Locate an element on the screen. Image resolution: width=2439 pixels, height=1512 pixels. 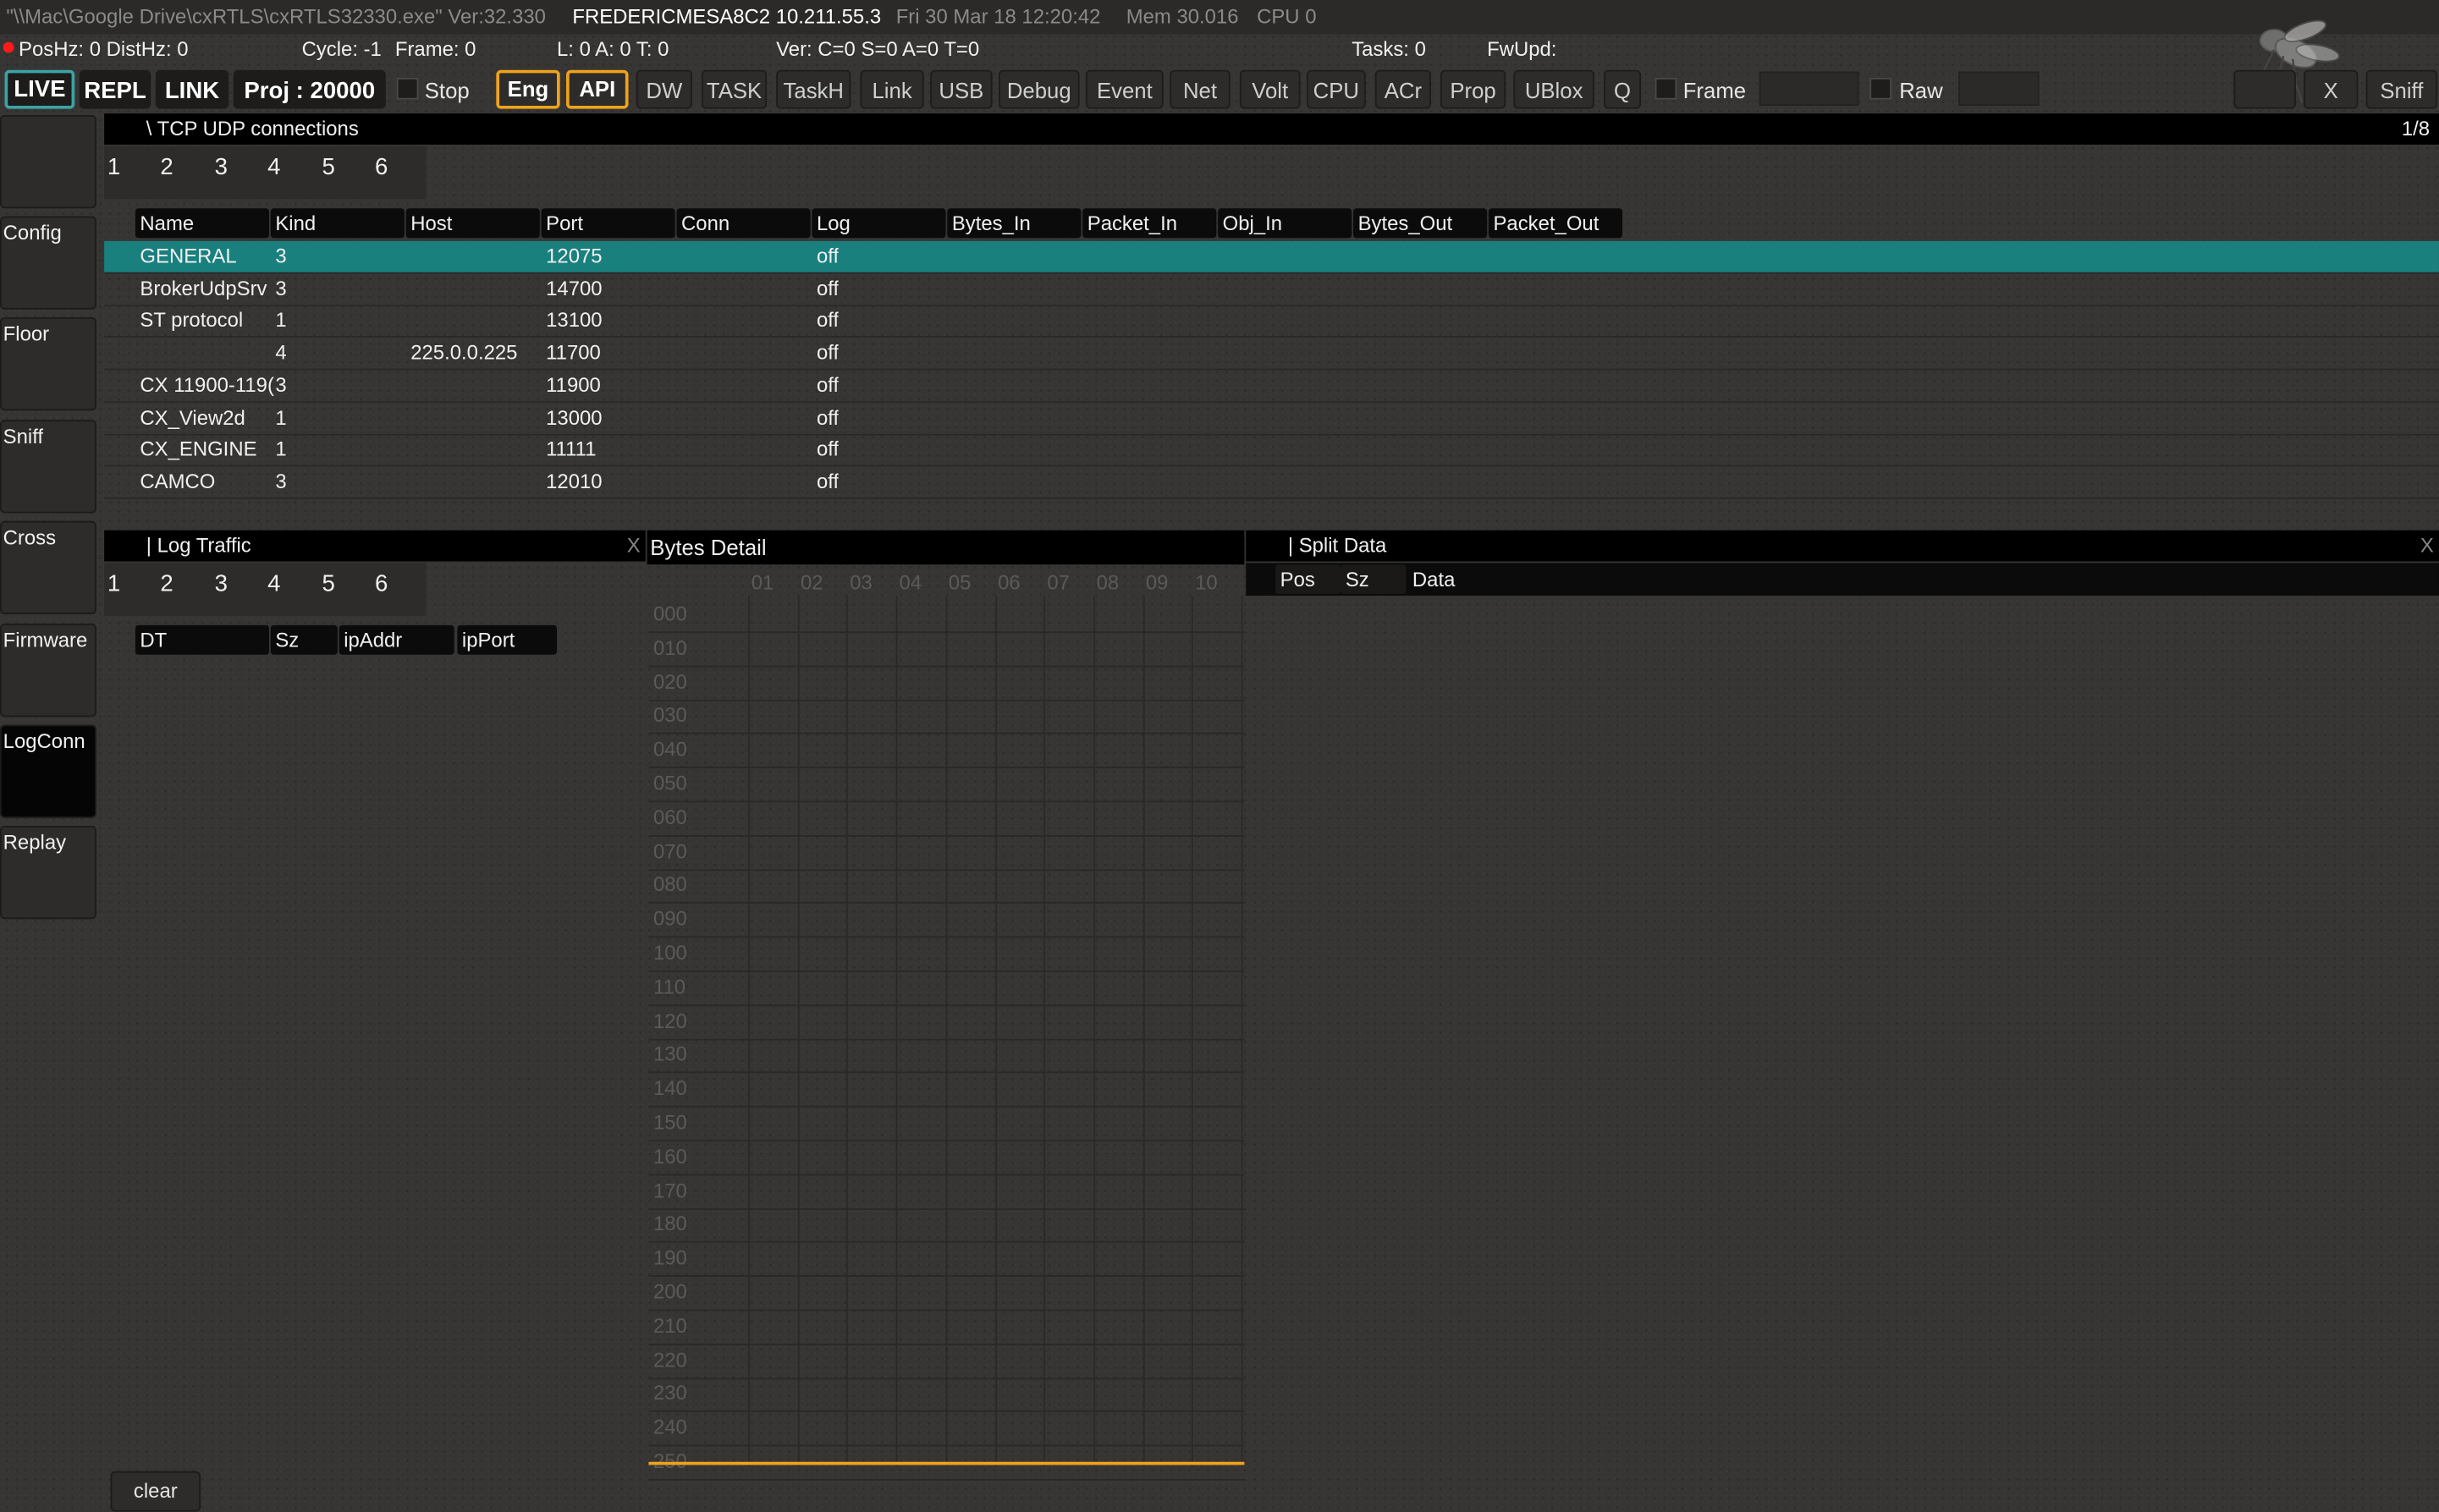
conn-col-conn: Conn is located at coordinates (743, 224).